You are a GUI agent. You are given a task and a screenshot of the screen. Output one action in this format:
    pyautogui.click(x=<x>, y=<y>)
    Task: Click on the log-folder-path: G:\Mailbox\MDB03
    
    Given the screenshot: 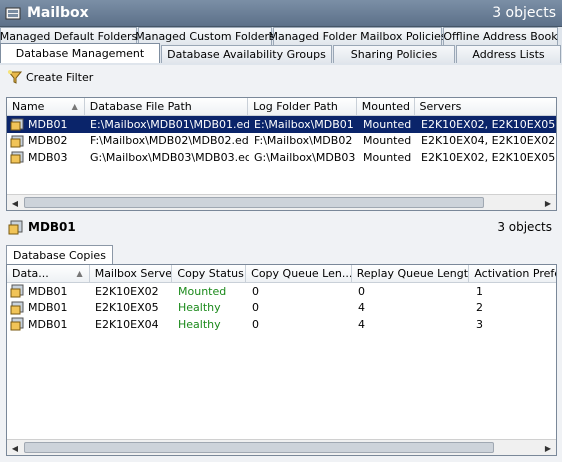 What is the action you would take?
    pyautogui.click(x=305, y=157)
    